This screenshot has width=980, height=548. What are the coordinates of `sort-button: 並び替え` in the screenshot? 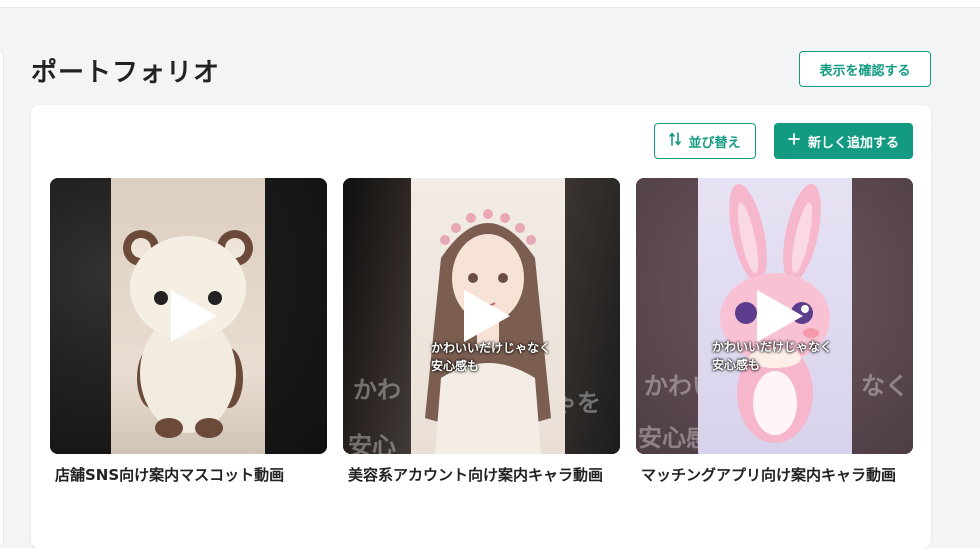 It's located at (705, 141).